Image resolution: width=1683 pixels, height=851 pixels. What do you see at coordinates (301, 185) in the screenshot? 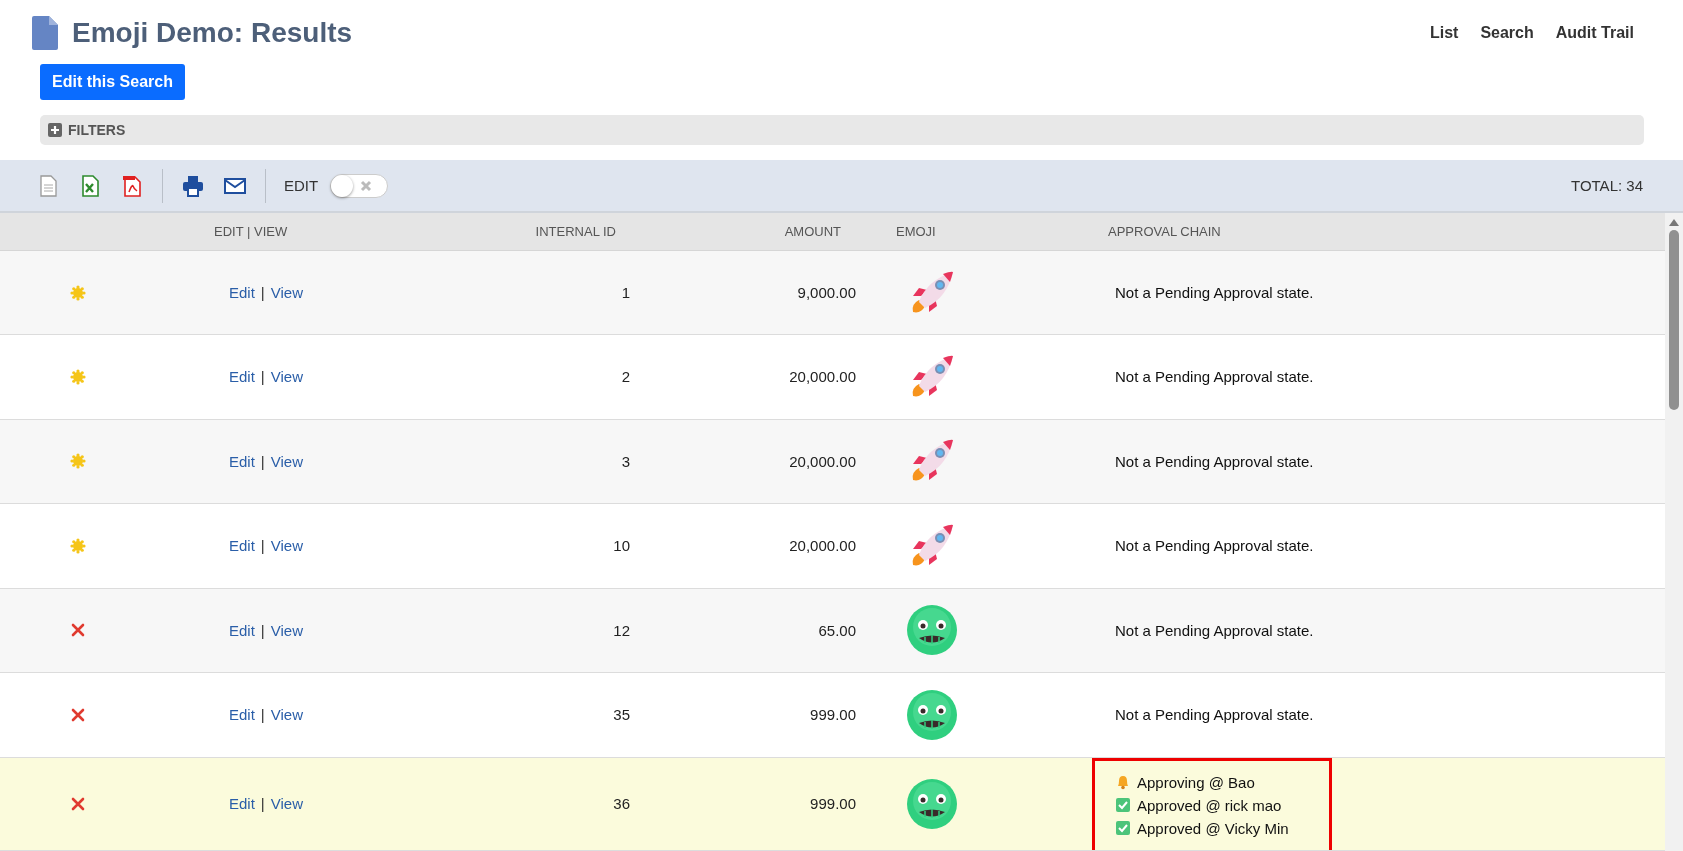
I see `edit-label: EDIT` at bounding box center [301, 185].